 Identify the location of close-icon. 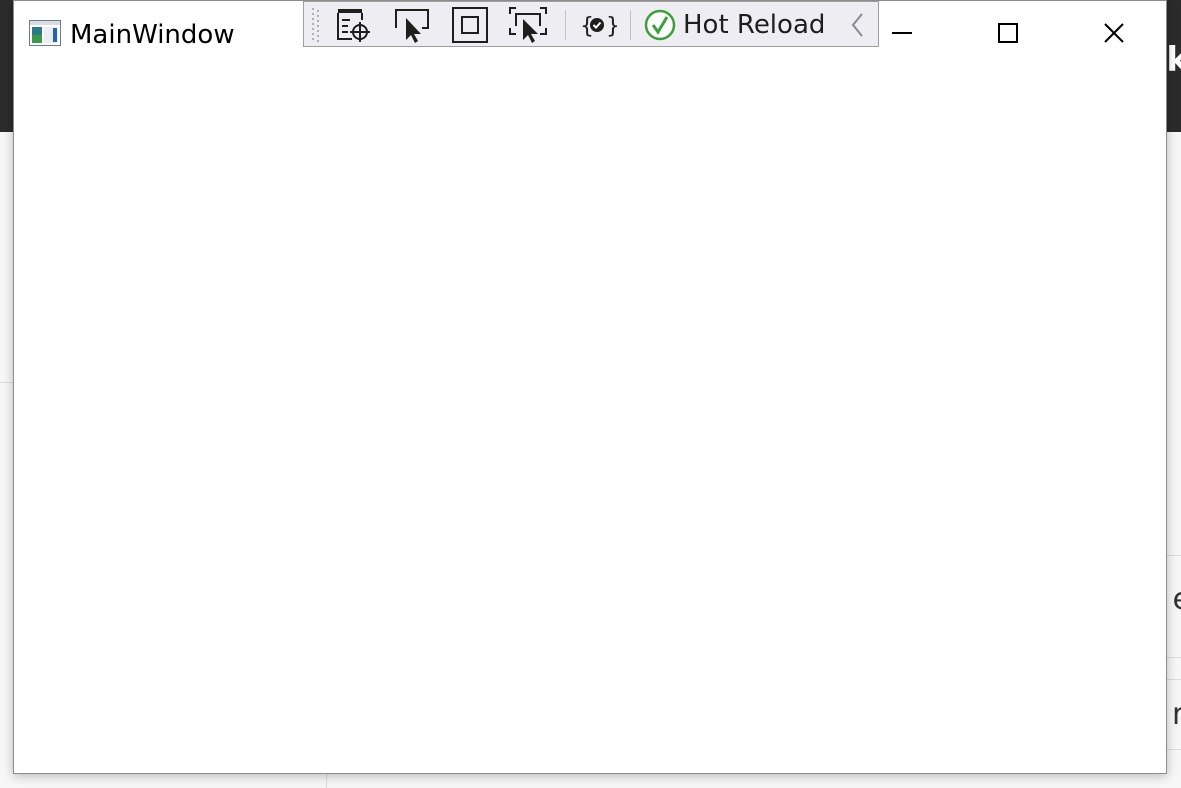
(1114, 33).